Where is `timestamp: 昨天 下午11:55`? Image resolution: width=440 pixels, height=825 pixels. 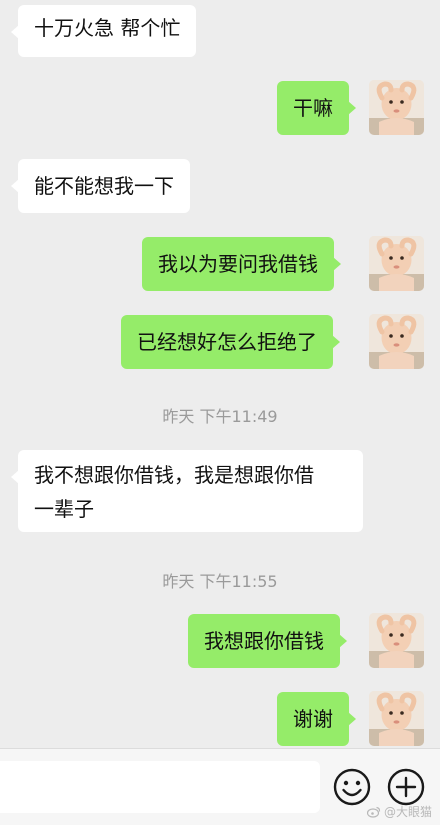 timestamp: 昨天 下午11:55 is located at coordinates (220, 581).